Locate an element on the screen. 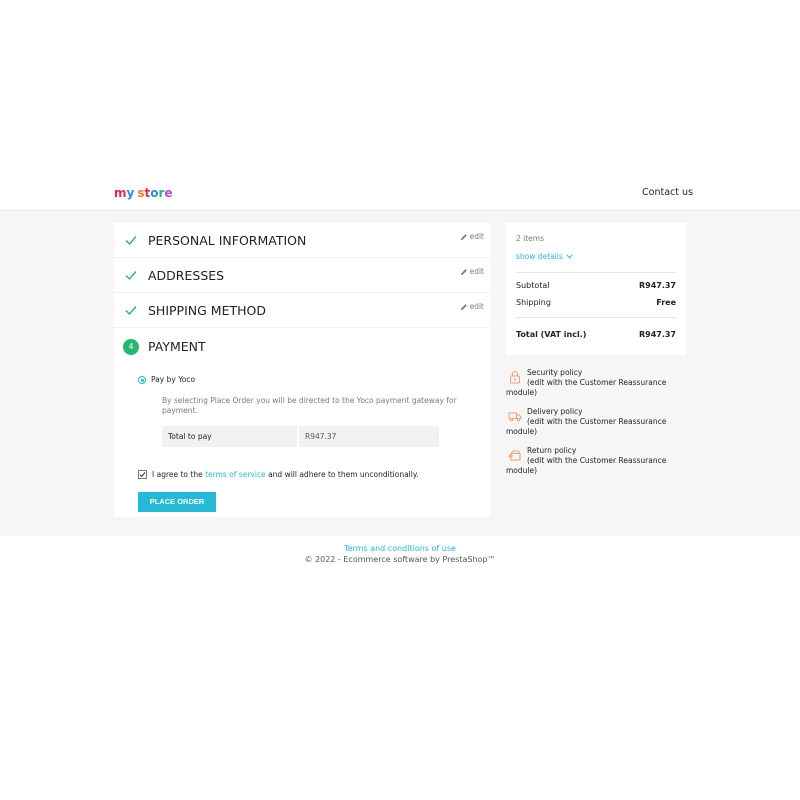 The image size is (800, 800). contact-us-link: Contact us is located at coordinates (667, 192).